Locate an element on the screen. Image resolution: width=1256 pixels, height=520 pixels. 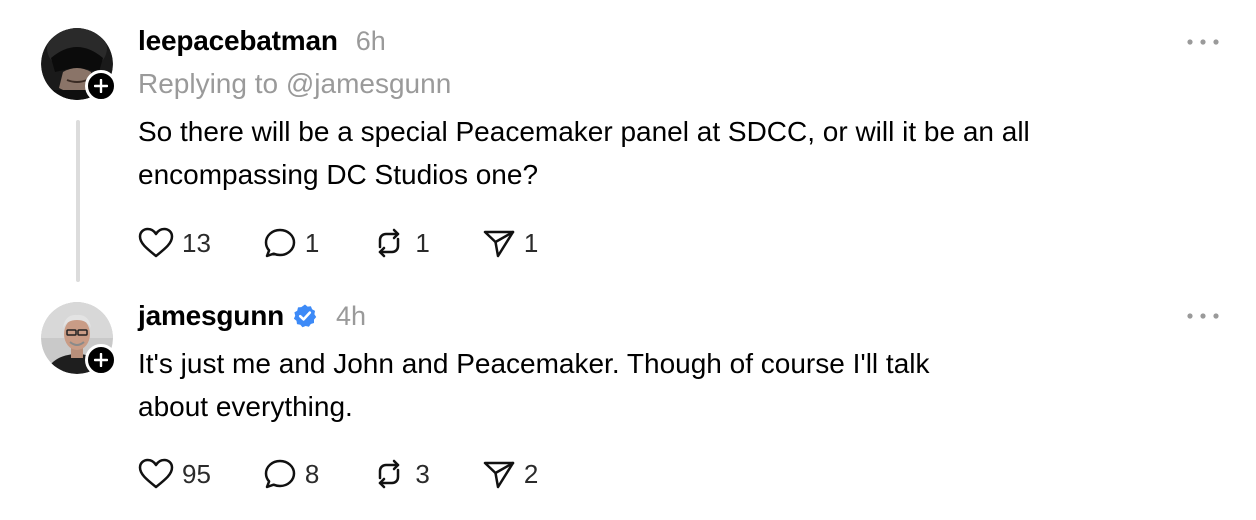
share-button: 2 is located at coordinates (510, 474).